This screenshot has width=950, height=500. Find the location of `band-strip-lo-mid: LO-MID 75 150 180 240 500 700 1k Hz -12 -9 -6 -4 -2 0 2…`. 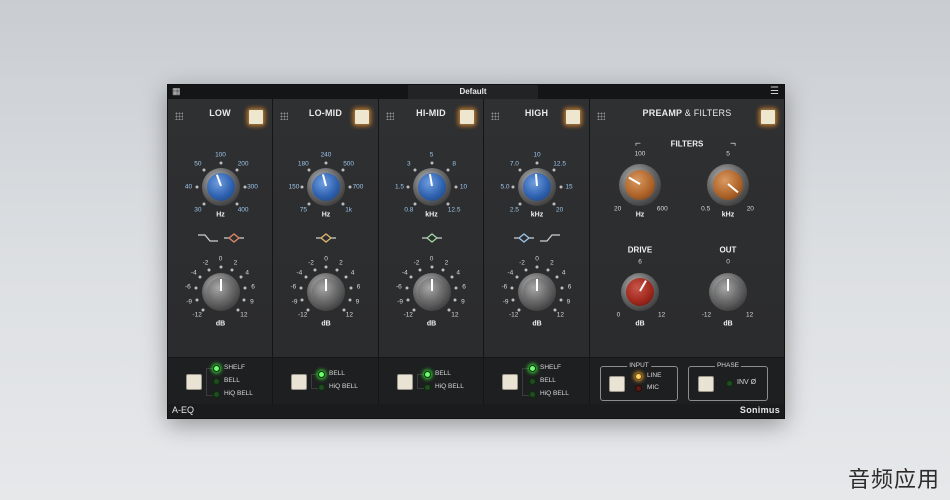

band-strip-lo-mid: LO-MID 75 150 180 240 500 700 1k Hz -12 -9 -6 -4 -2 0 2… is located at coordinates (326, 252).